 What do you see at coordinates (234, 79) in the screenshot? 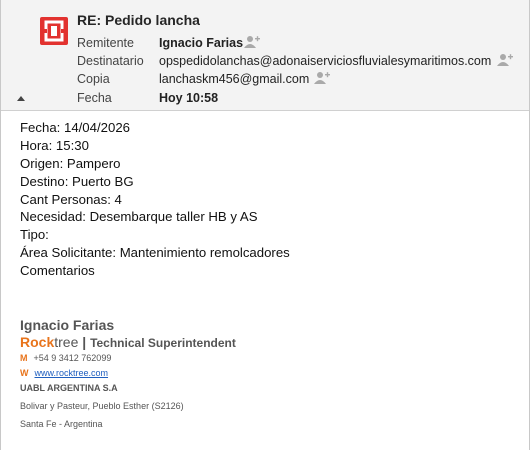
I see `cc-value: lanchaskm456@gmail.com` at bounding box center [234, 79].